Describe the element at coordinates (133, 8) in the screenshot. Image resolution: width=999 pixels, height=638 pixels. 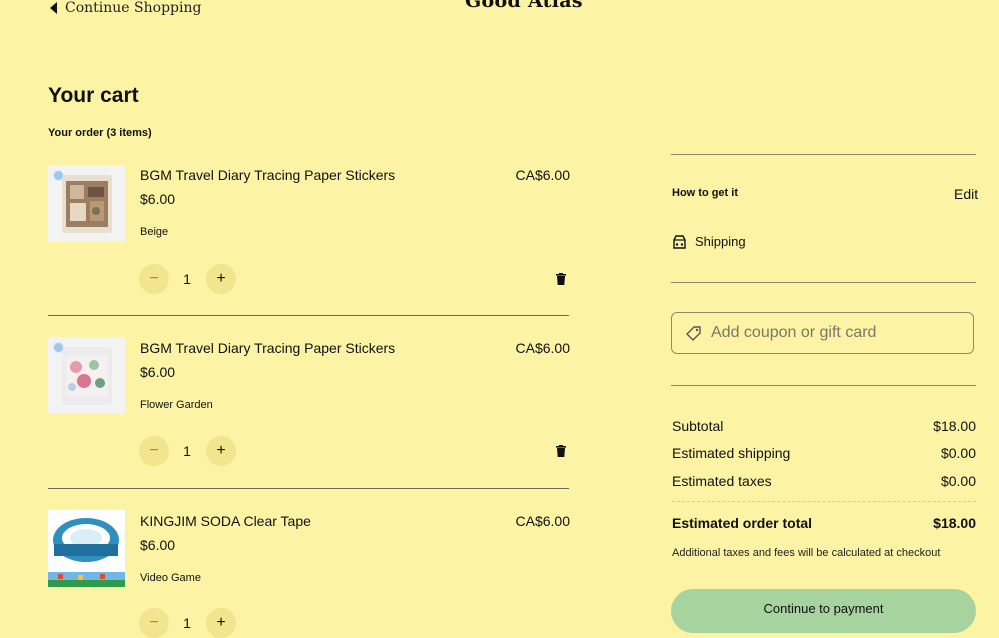
I see `continue-shopping-label: Continue Shopping` at that location.